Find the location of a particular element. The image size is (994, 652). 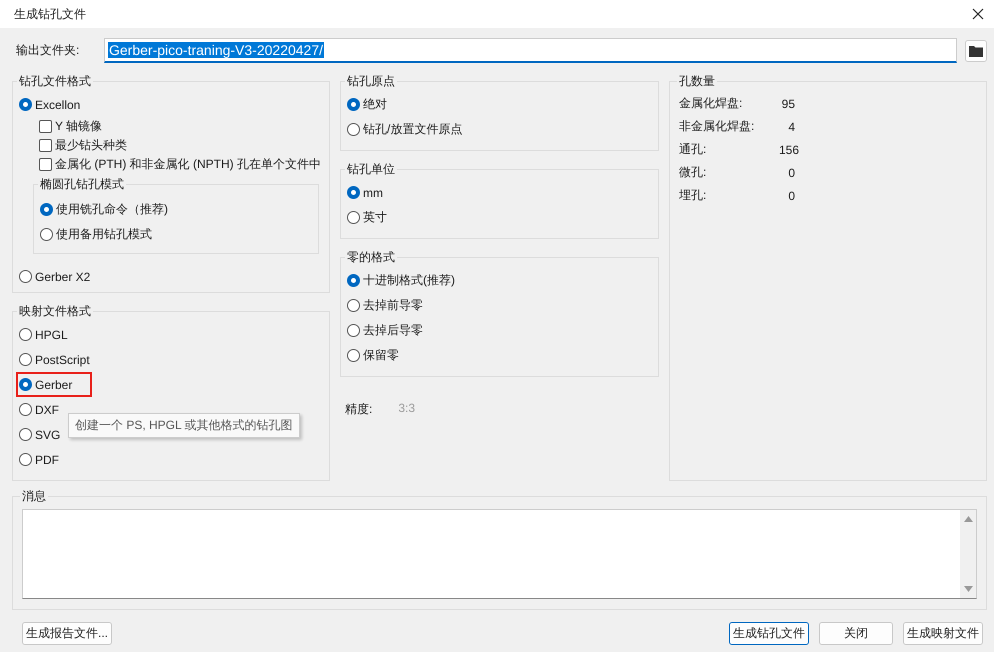

radio-option: SVG is located at coordinates (41, 434).